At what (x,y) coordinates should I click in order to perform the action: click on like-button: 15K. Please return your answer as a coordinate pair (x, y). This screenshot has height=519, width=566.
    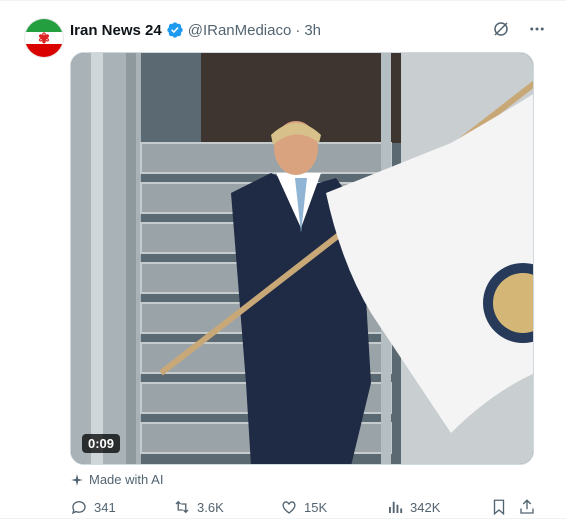
    Looking at the image, I should click on (303, 507).